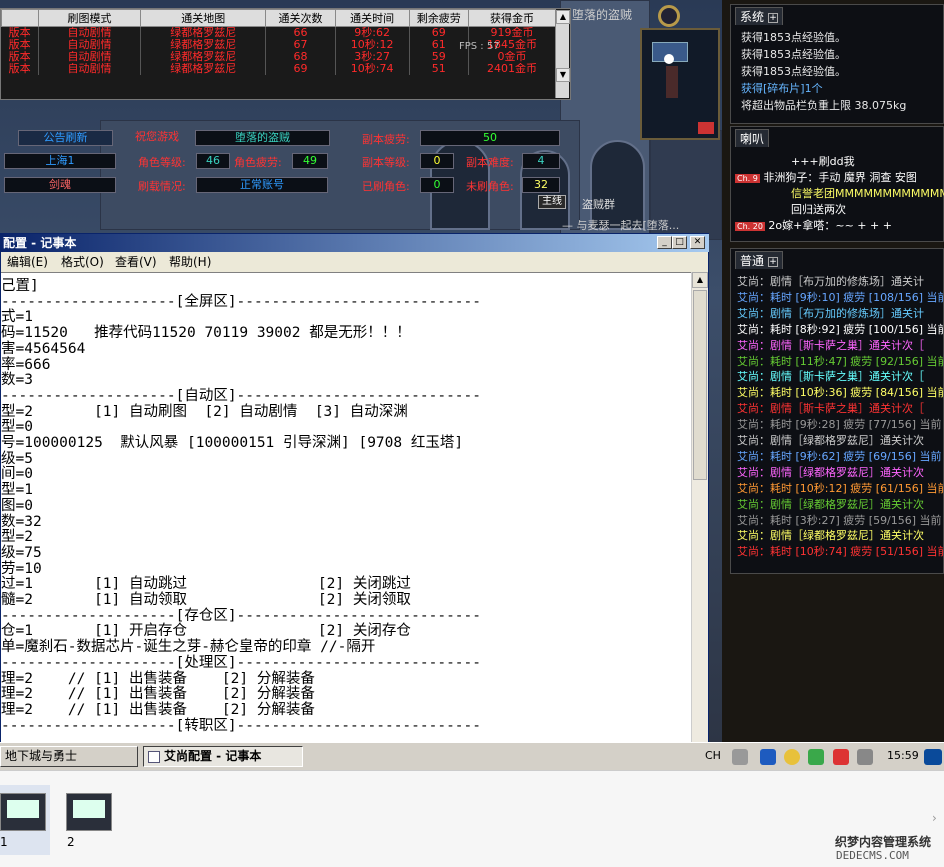  I want to click on horn-line: 信誉老团MMMMMMMMMMMM打+错96, so click(867, 193).